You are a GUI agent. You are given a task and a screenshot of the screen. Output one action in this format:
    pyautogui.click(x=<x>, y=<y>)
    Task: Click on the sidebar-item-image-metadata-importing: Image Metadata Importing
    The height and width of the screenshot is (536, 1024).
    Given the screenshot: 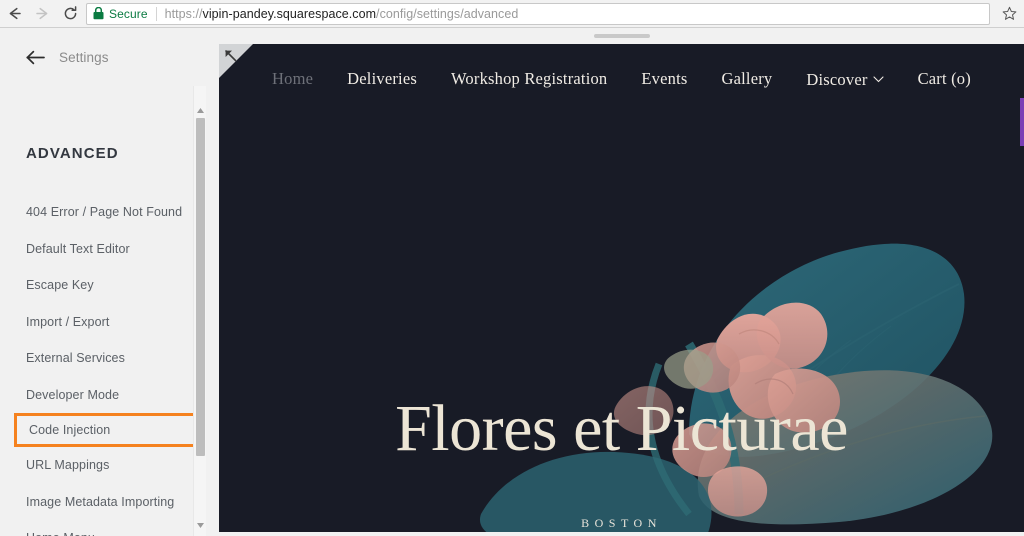 What is the action you would take?
    pyautogui.click(x=103, y=502)
    